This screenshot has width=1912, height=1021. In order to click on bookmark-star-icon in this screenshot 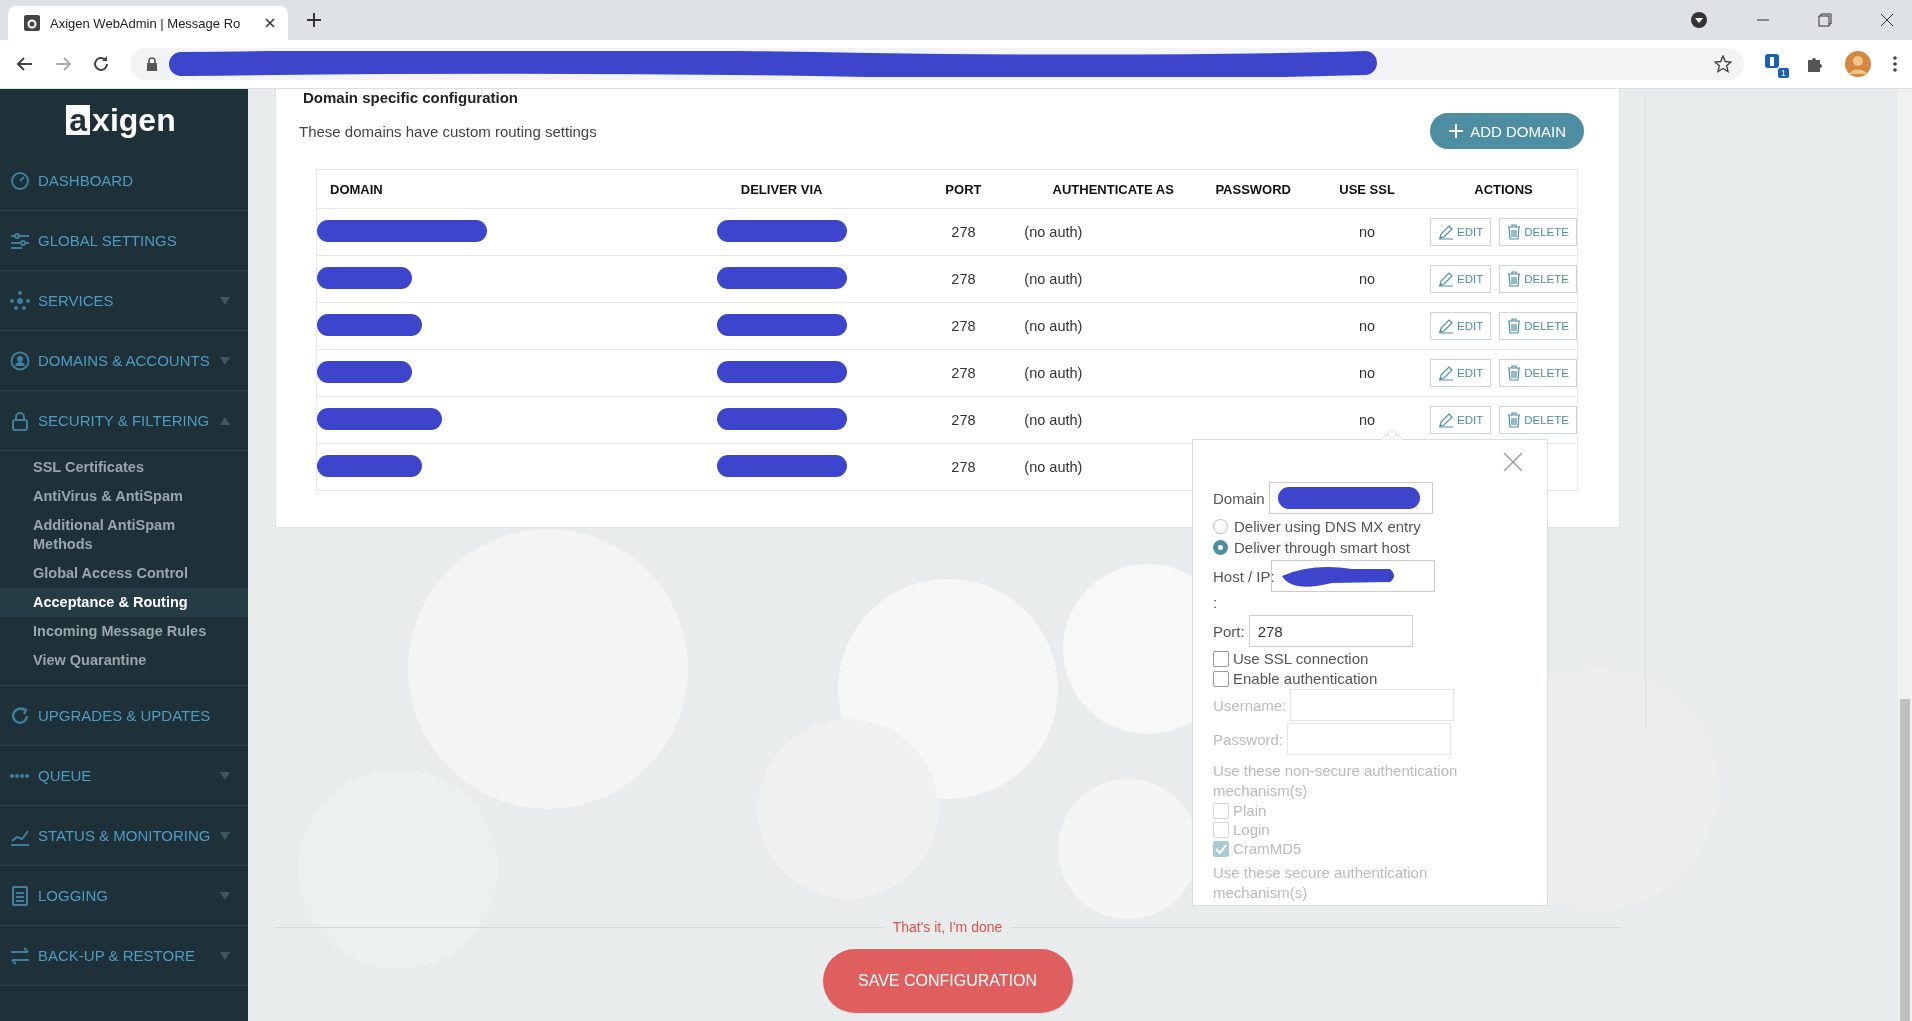, I will do `click(1723, 64)`.